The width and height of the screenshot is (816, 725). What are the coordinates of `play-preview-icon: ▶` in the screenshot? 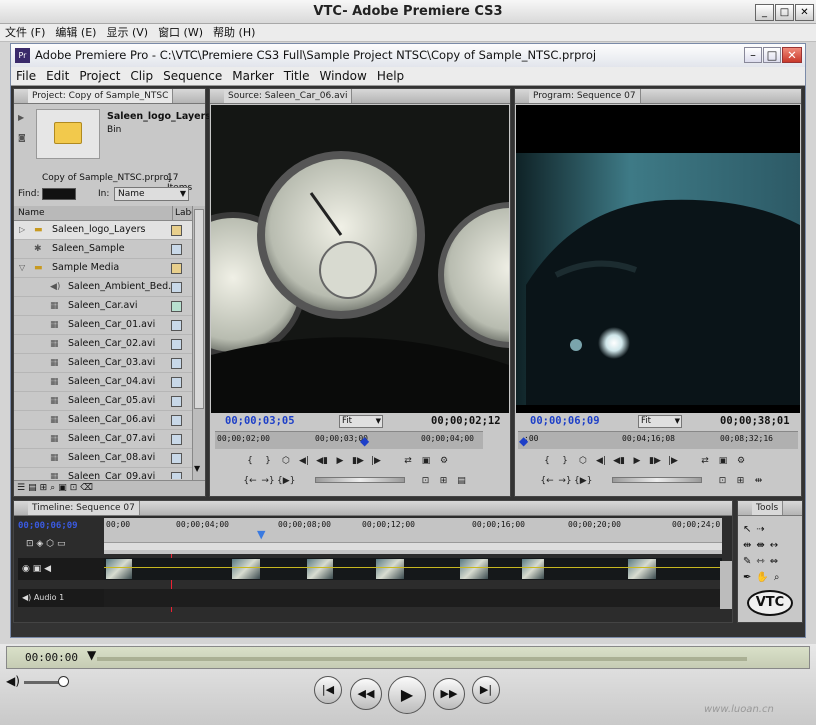 It's located at (21, 117).